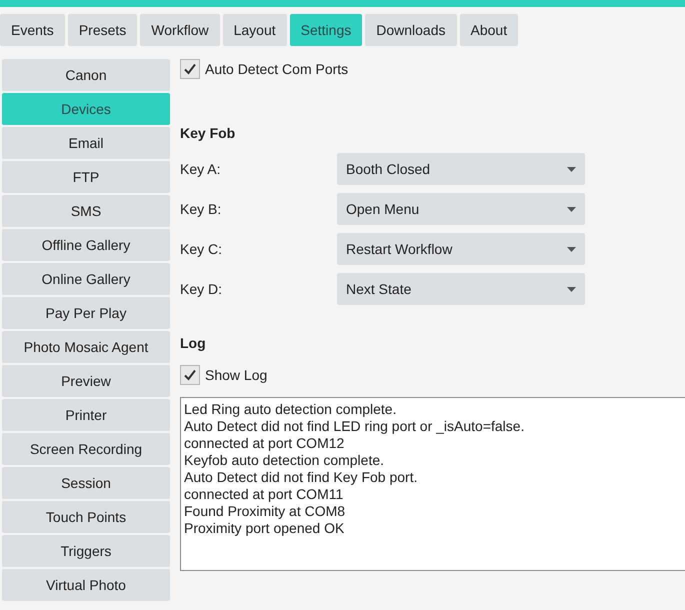 The width and height of the screenshot is (685, 610). What do you see at coordinates (86, 381) in the screenshot?
I see `sidebar-item: Preview` at bounding box center [86, 381].